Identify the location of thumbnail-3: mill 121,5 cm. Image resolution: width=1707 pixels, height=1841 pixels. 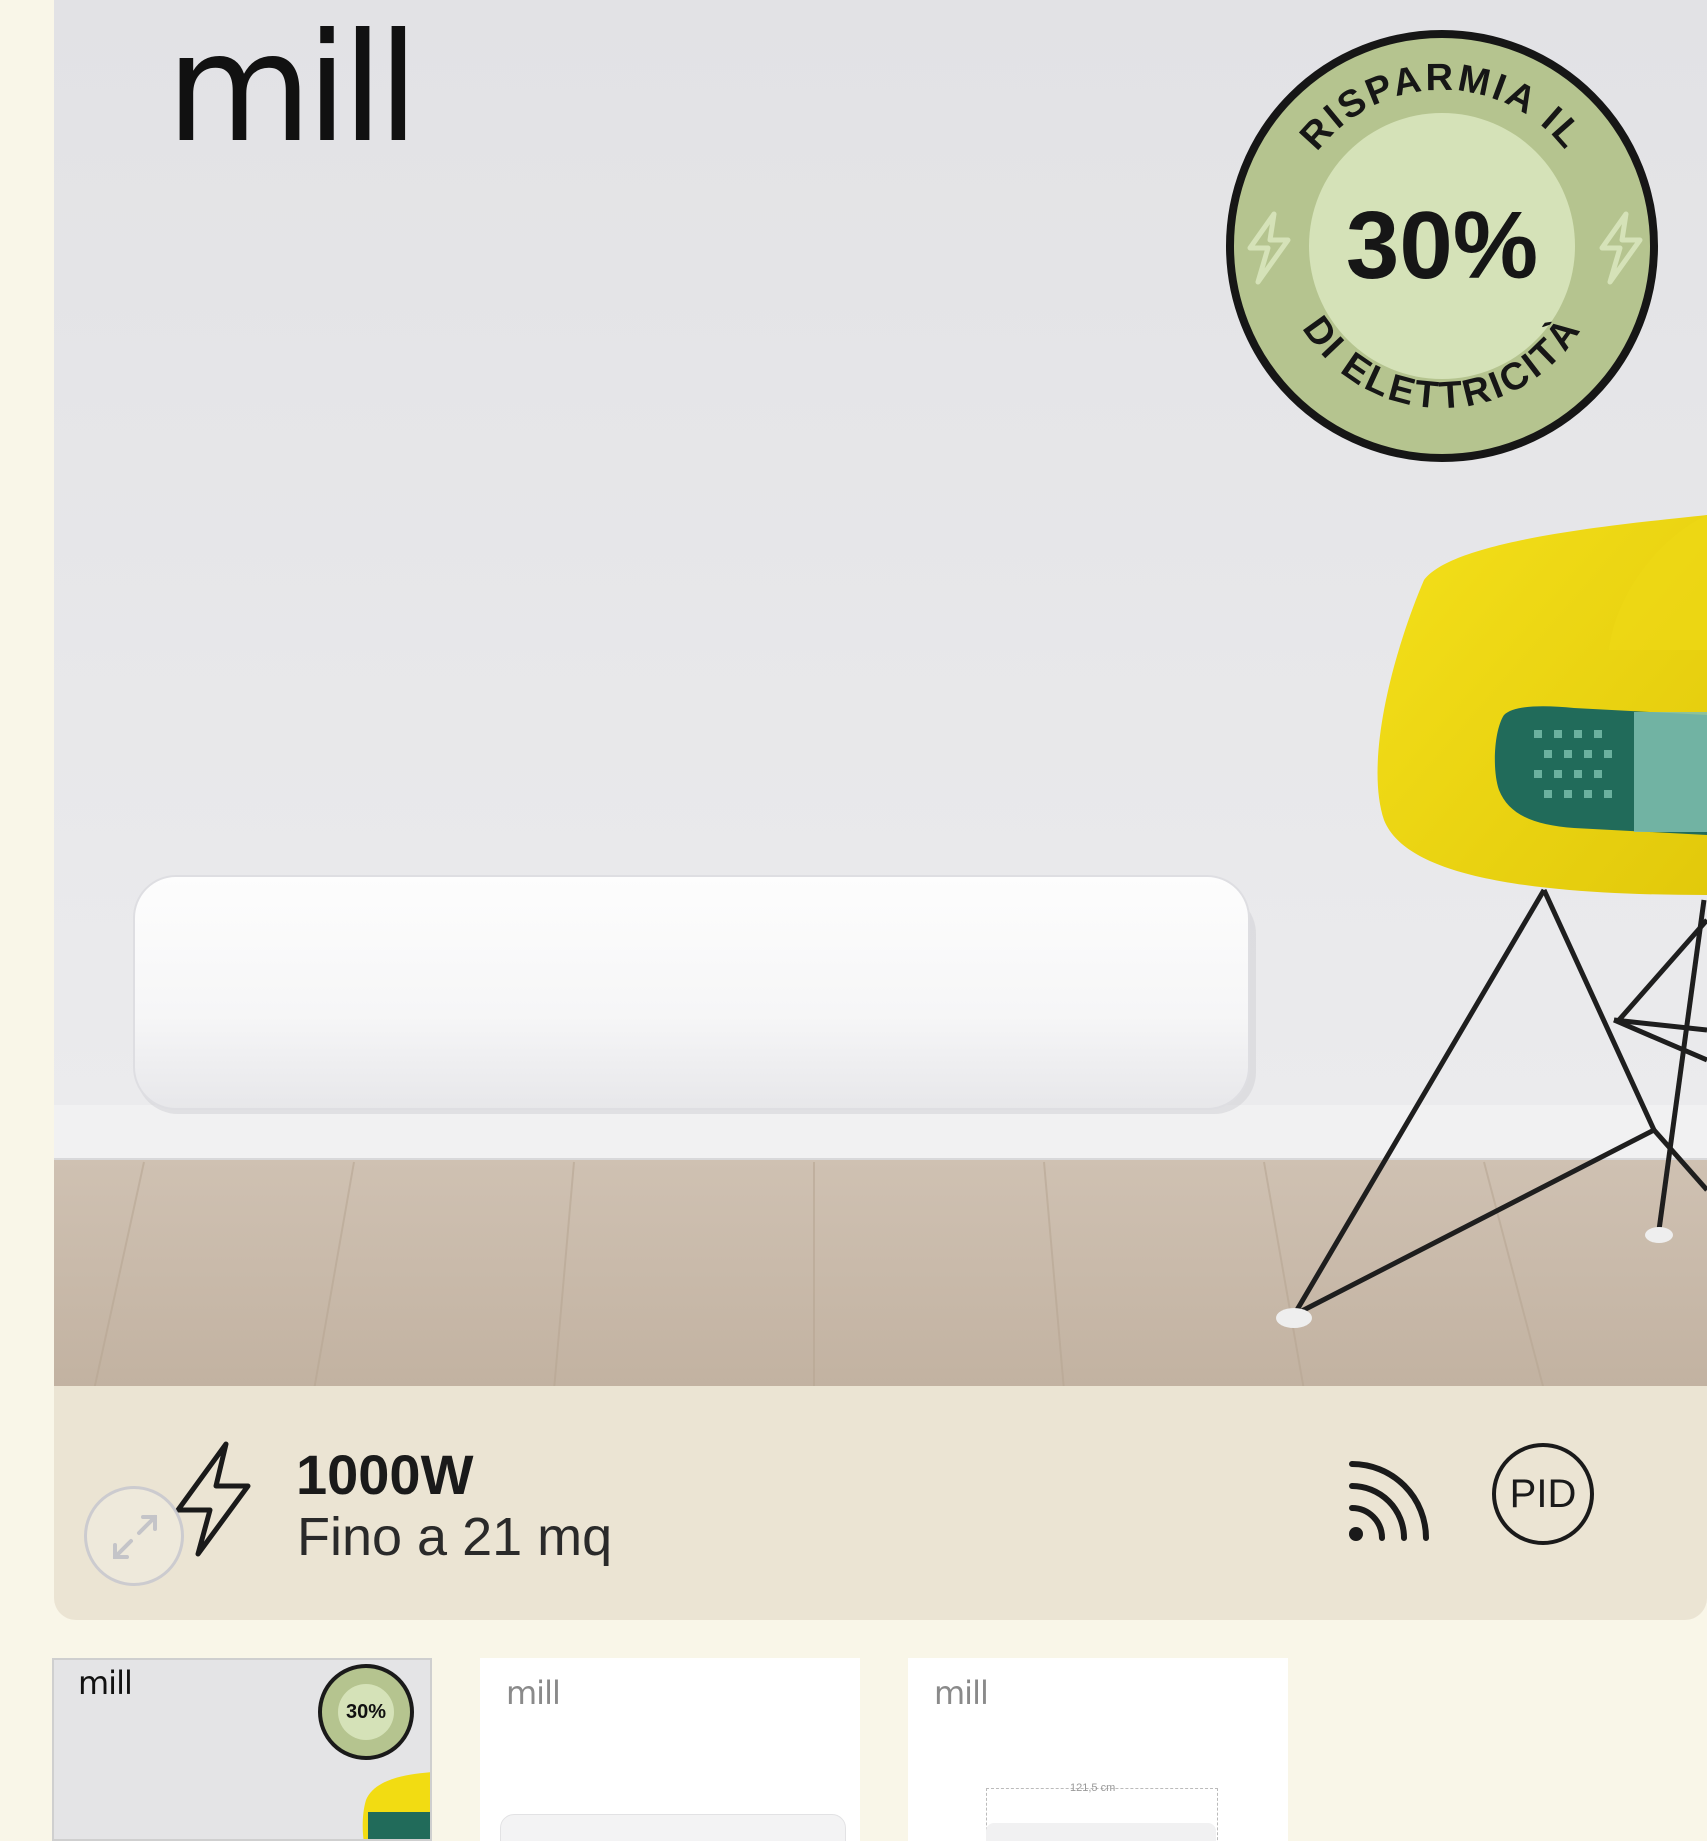
(1098, 1749).